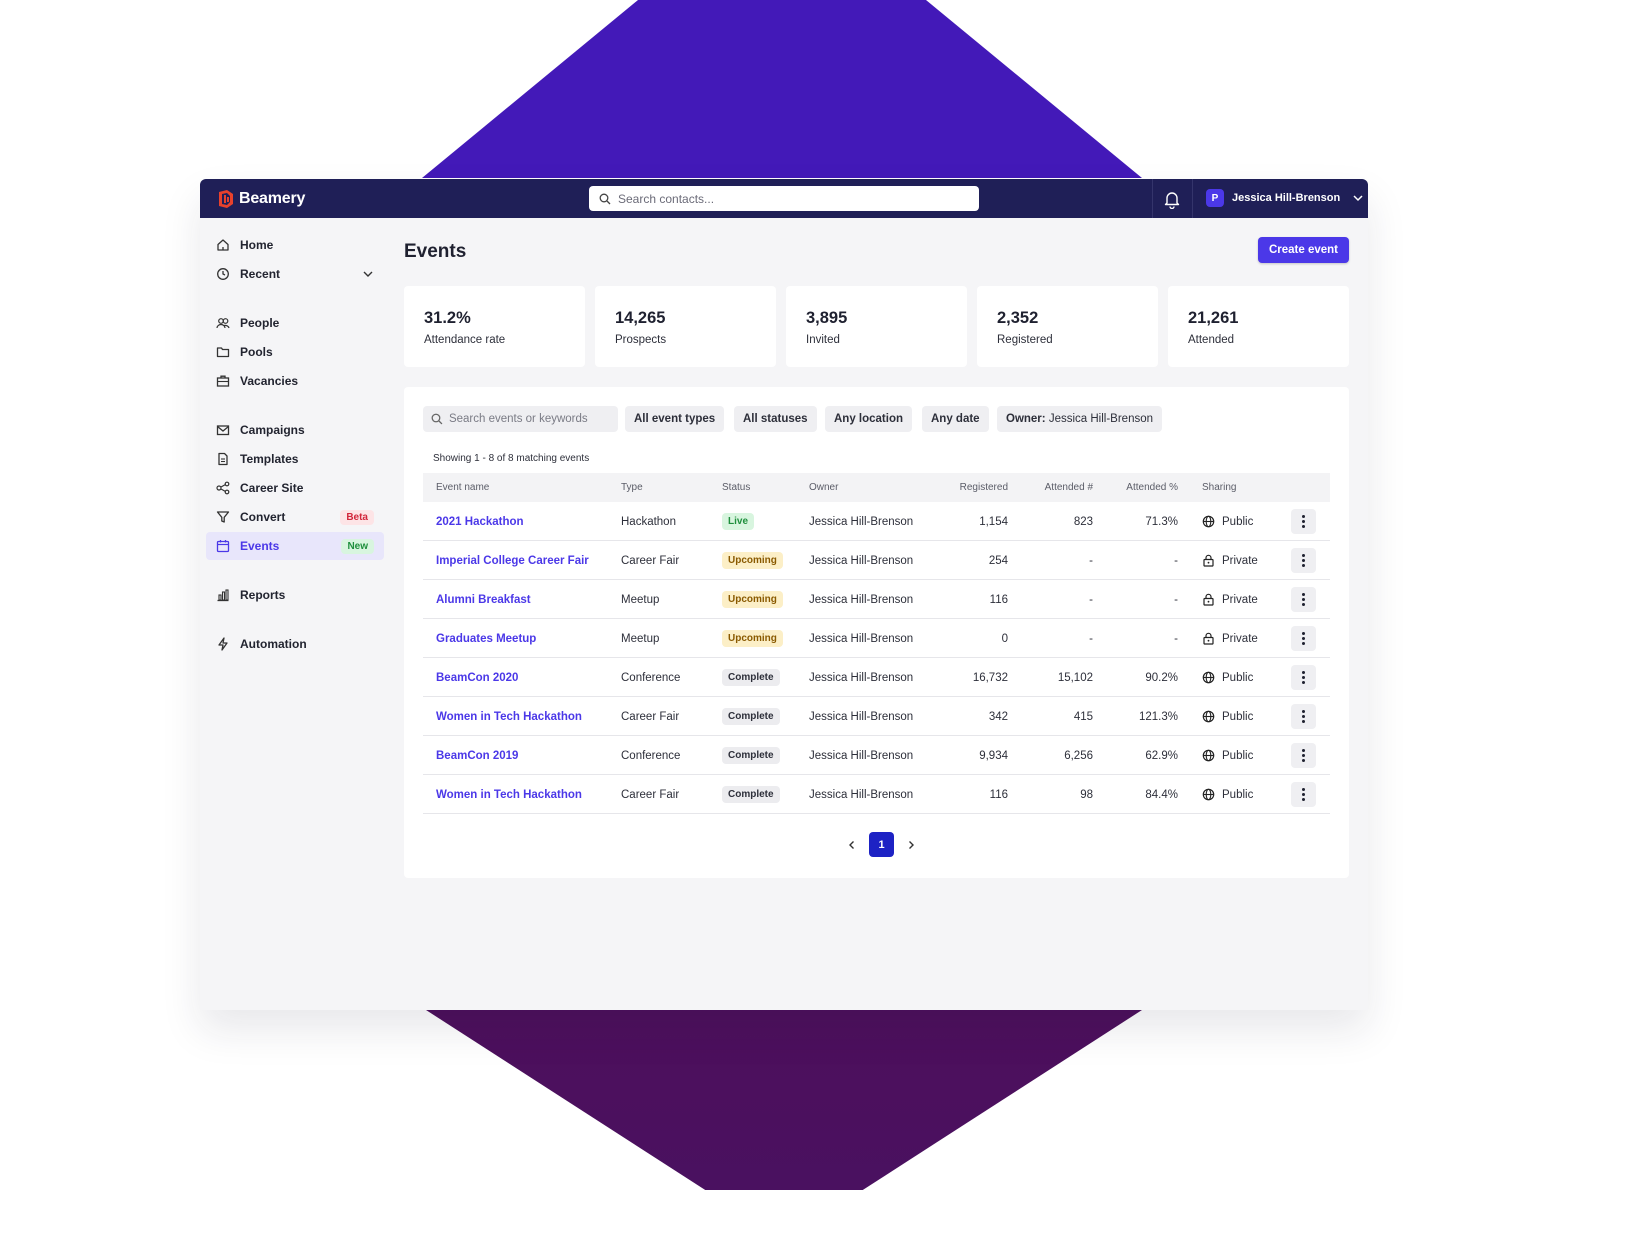 Image resolution: width=1648 pixels, height=1248 pixels. I want to click on event-name-link: Graduates Meetup, so click(486, 639).